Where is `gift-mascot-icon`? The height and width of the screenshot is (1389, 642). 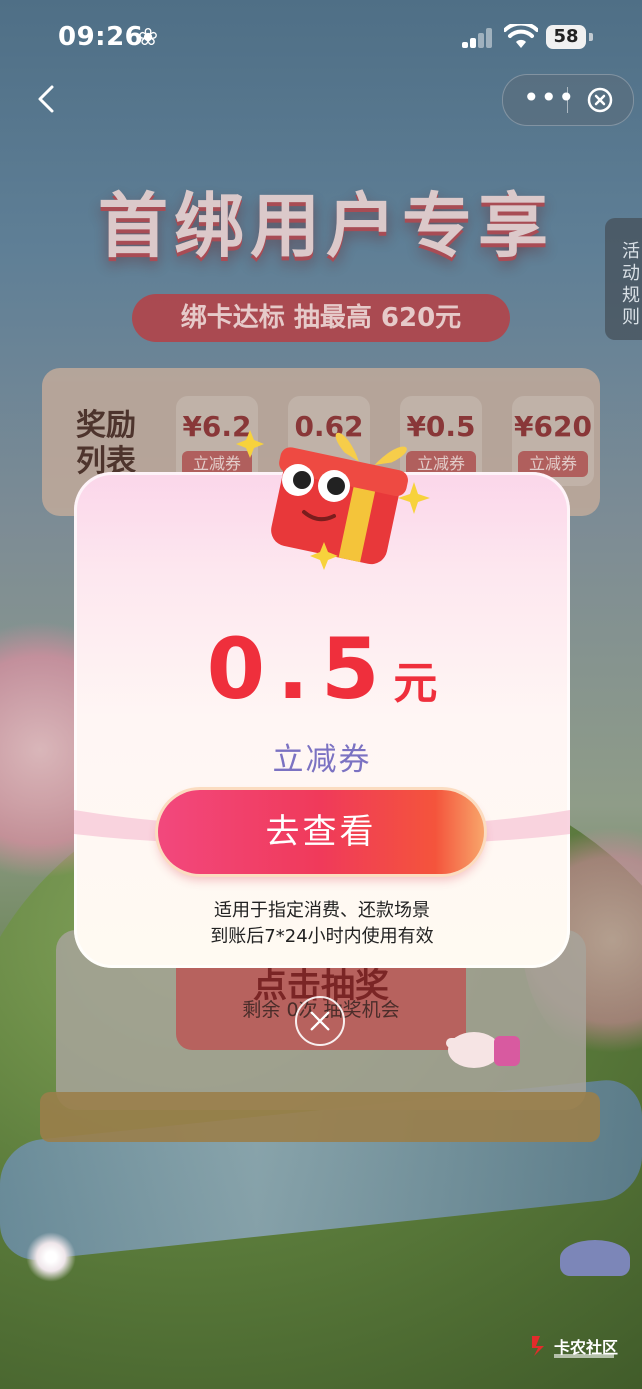 gift-mascot-icon is located at coordinates (333, 500).